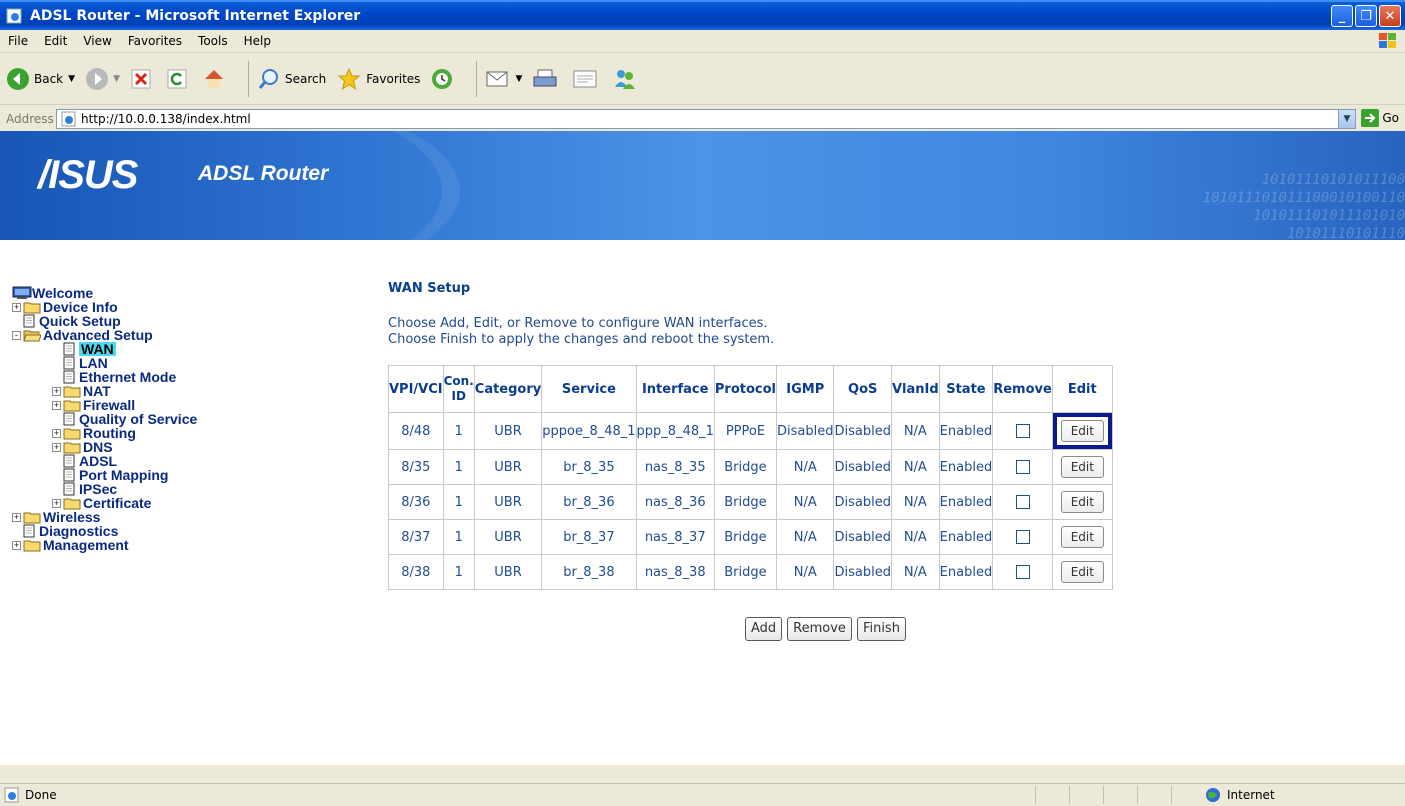  What do you see at coordinates (378, 79) in the screenshot?
I see `favorites-button: Favorites` at bounding box center [378, 79].